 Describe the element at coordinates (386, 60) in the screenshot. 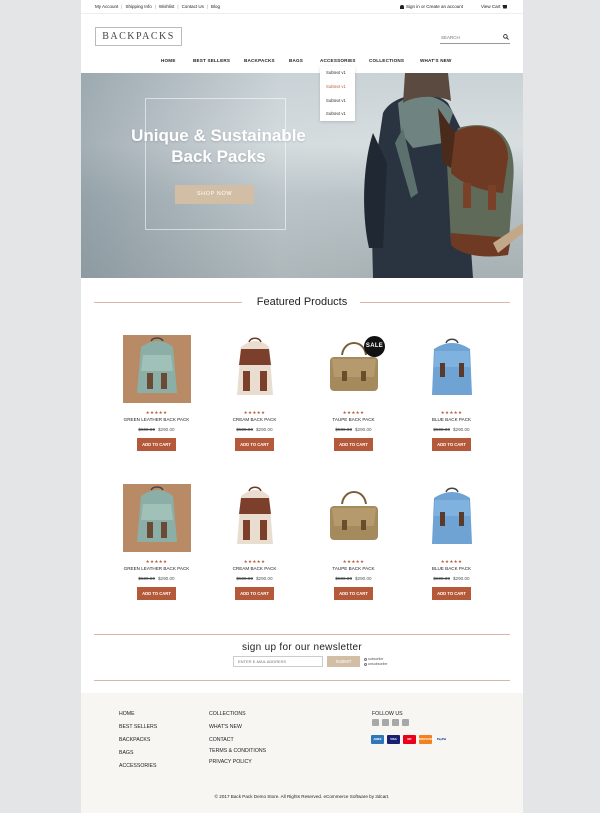

I see `nav-collections: COLLECTIONS` at that location.